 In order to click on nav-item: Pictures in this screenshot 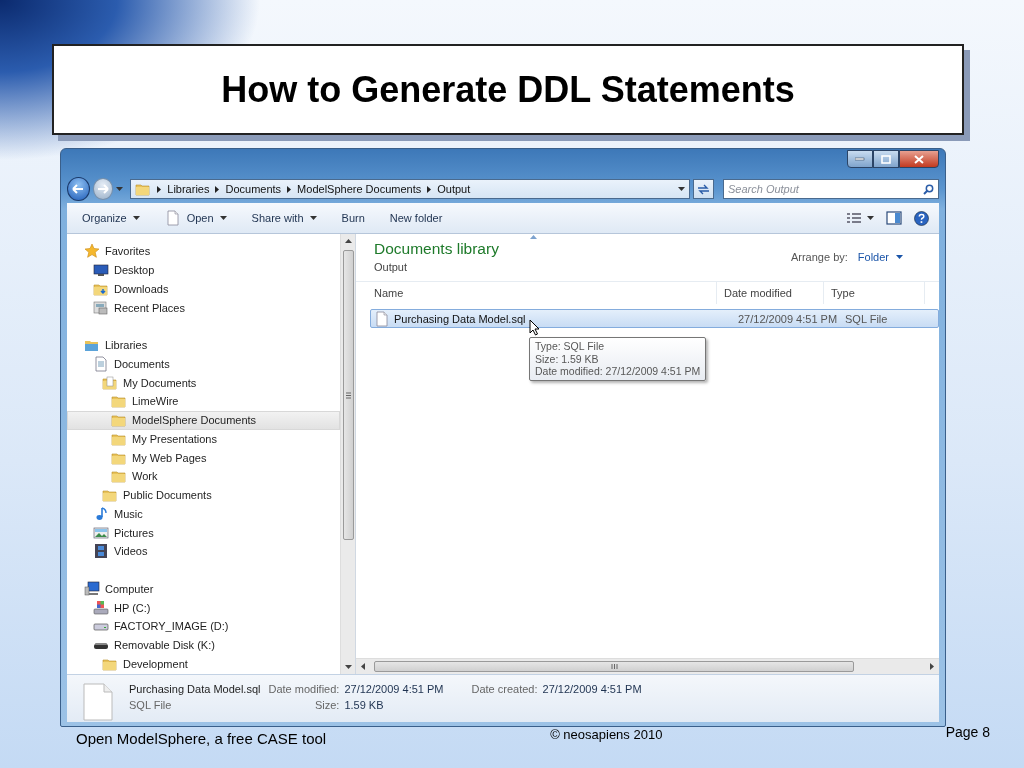, I will do `click(203, 532)`.